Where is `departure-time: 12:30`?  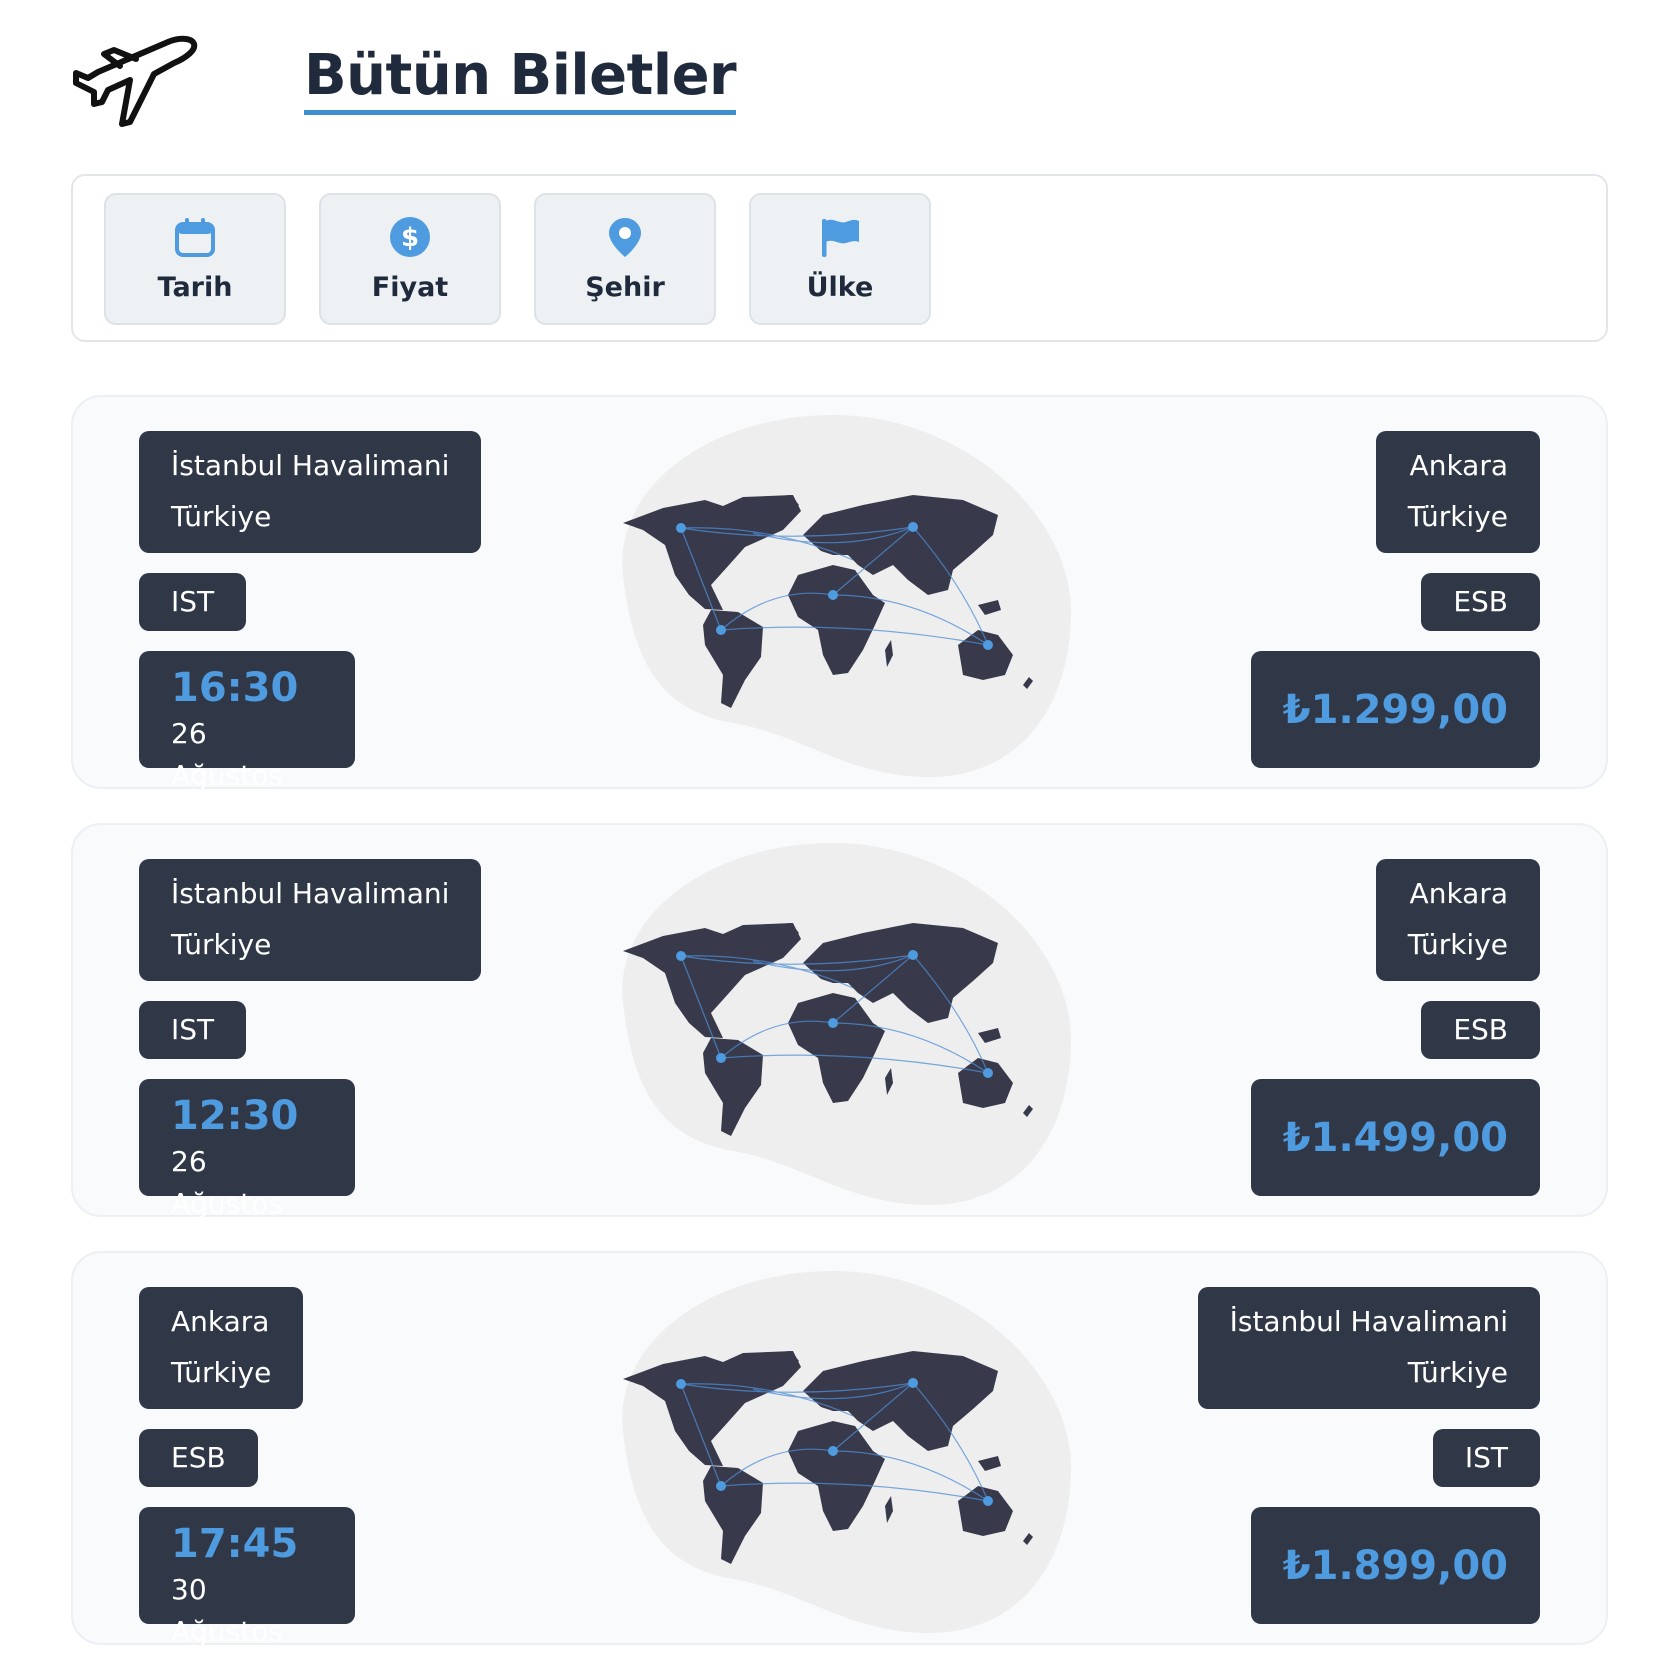
departure-time: 12:30 is located at coordinates (235, 1116).